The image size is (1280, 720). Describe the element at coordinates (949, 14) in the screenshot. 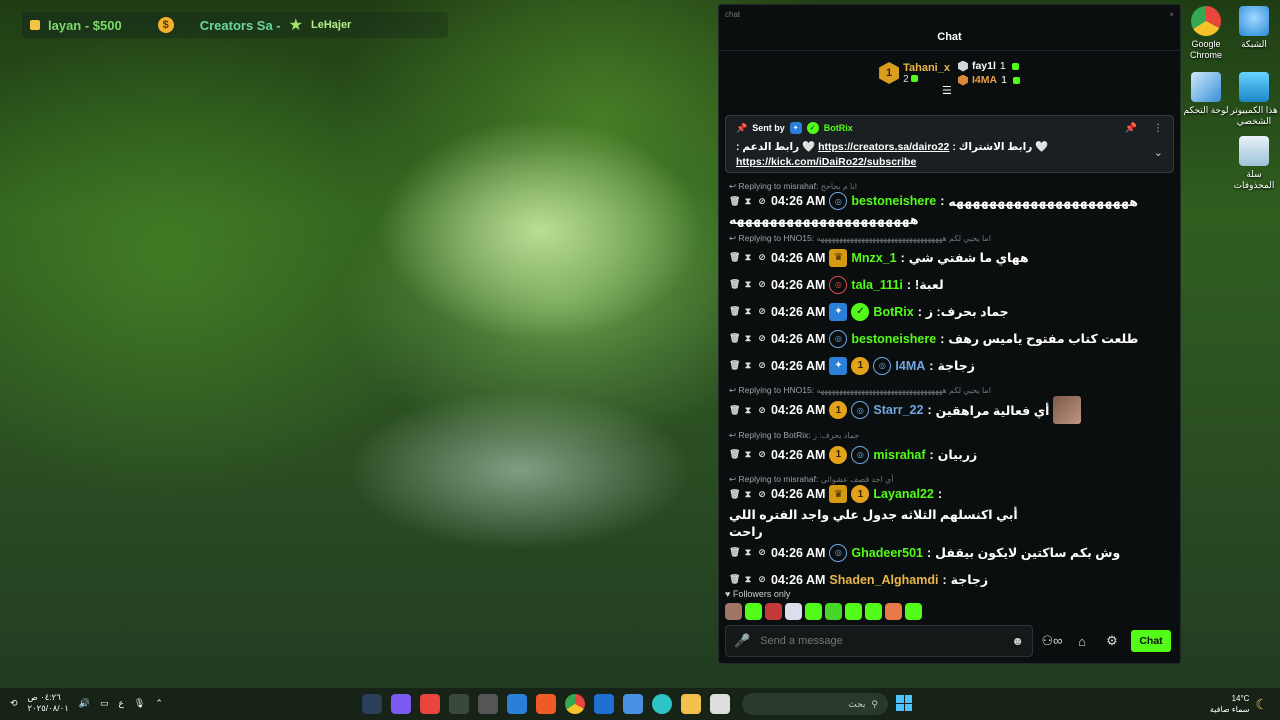

I see `window-titlebar: chat ×` at that location.